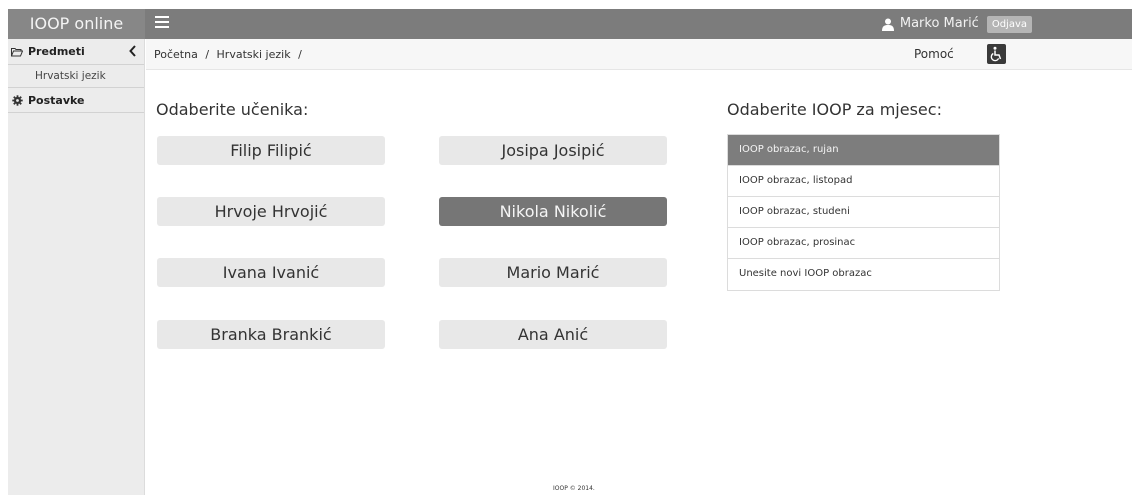 Image resolution: width=1132 pixels, height=495 pixels. Describe the element at coordinates (1009, 24) in the screenshot. I see `logout-button: Odjava` at that location.